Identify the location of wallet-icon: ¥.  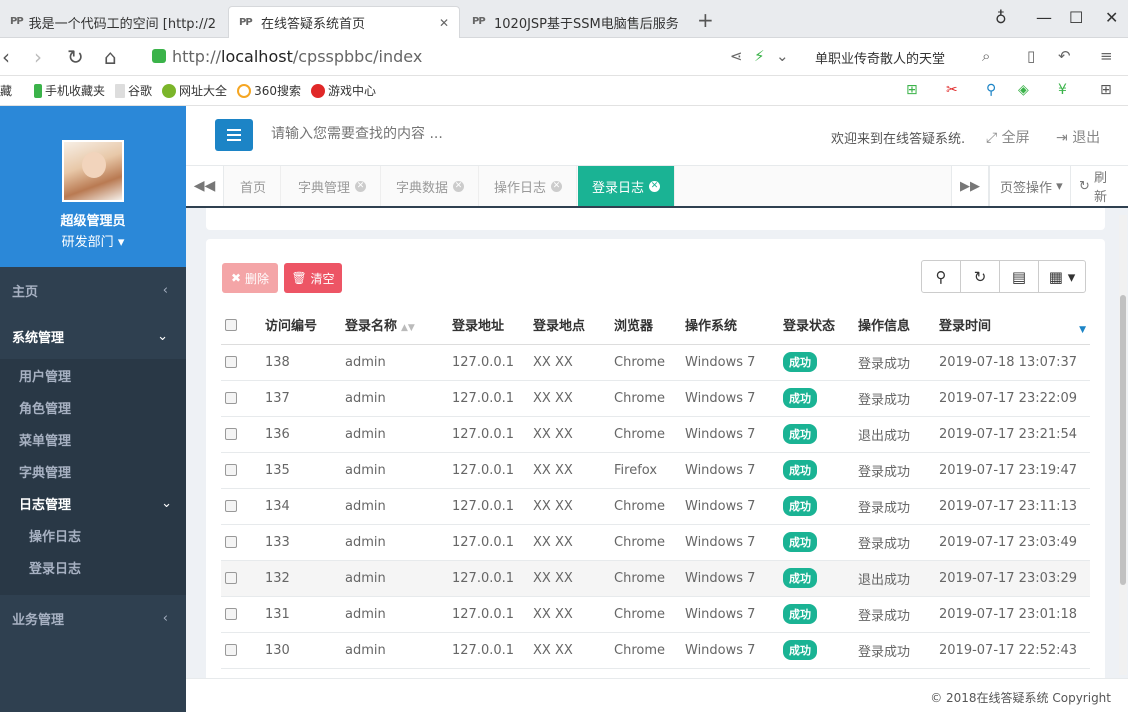
(1062, 90).